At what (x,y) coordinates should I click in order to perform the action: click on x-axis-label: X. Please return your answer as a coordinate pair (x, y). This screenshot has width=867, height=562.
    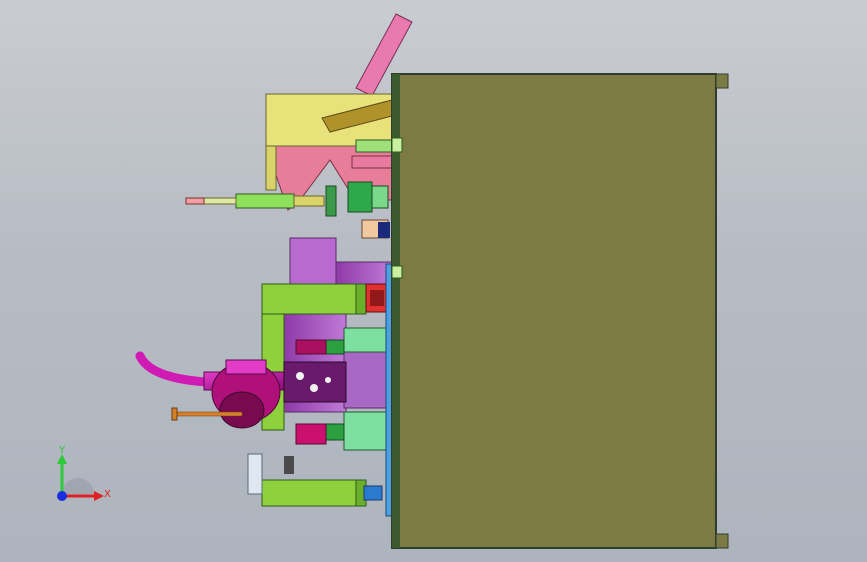
    Looking at the image, I should click on (107, 494).